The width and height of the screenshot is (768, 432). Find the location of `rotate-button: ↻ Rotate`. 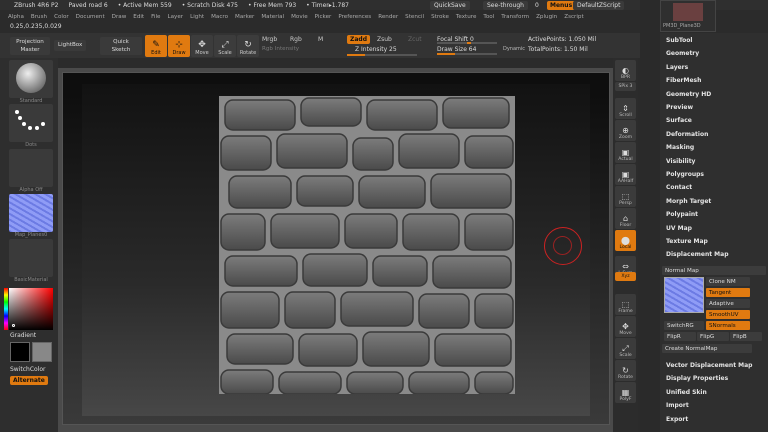

rotate-button: ↻ Rotate is located at coordinates (248, 46).